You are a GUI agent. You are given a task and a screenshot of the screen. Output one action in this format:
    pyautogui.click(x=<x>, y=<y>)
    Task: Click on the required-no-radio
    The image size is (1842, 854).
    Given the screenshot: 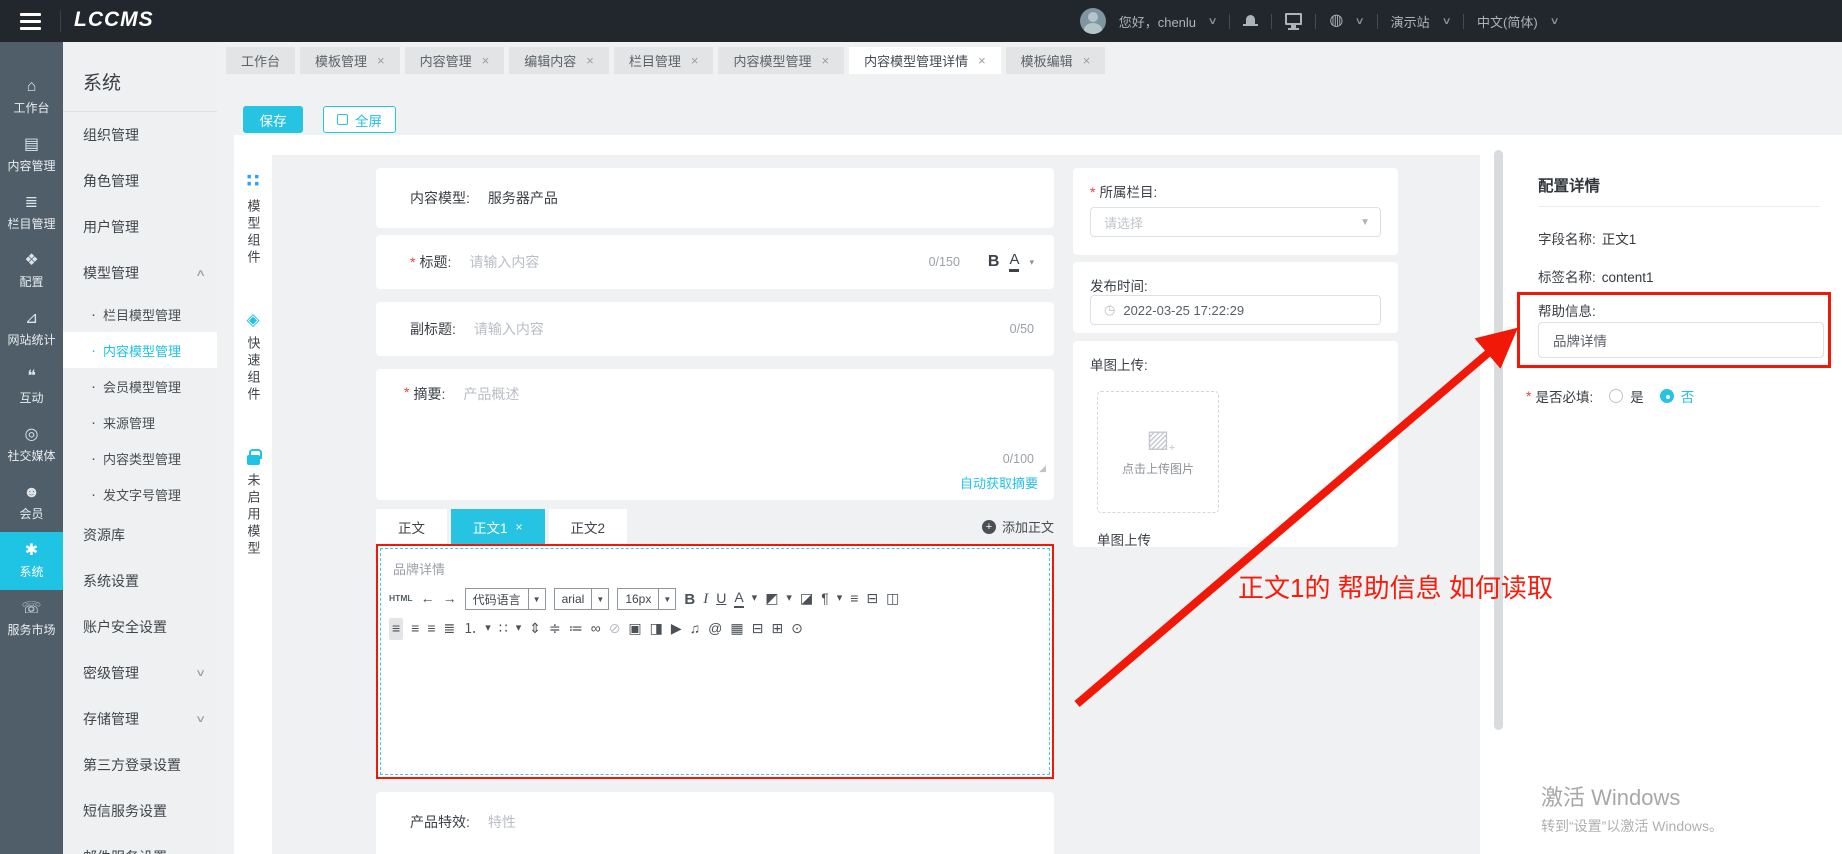 What is the action you would take?
    pyautogui.click(x=1666, y=396)
    